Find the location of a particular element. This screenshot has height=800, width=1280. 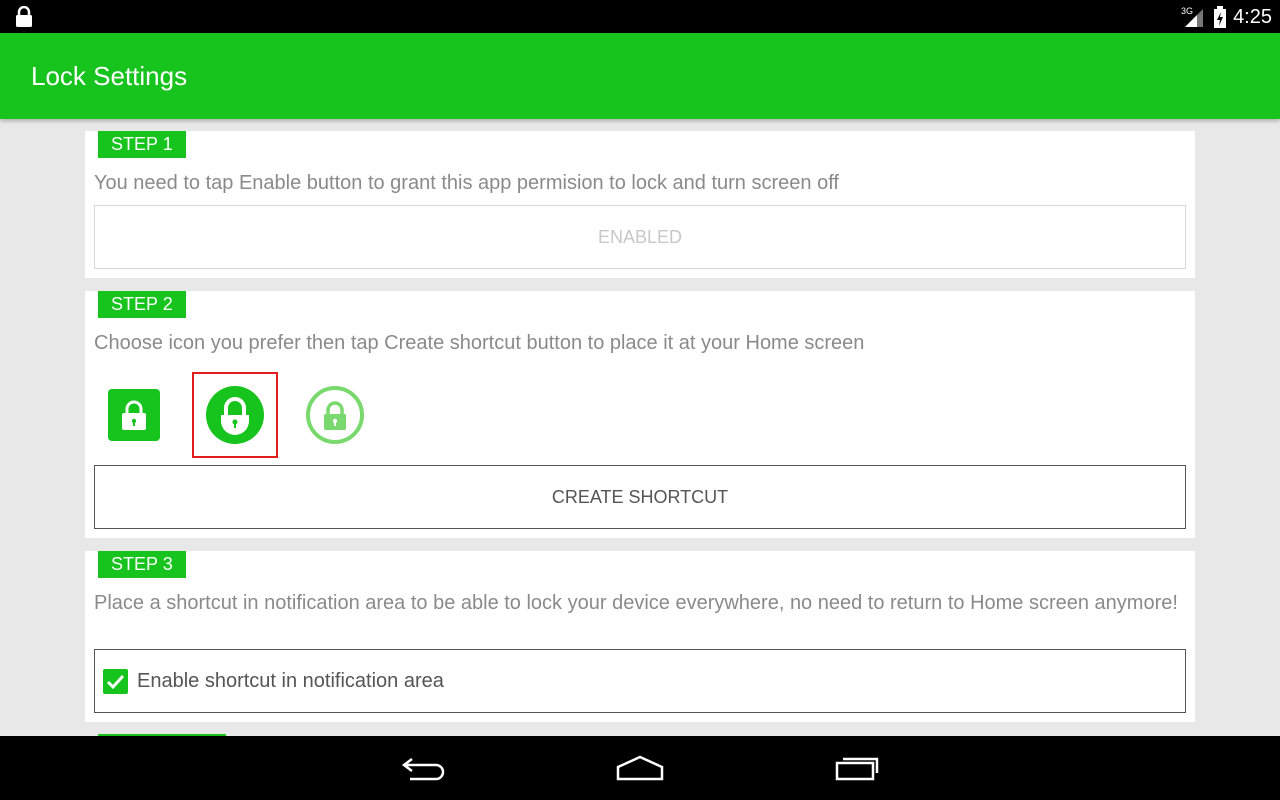

status-bar: 3G 4:25 is located at coordinates (640, 16).